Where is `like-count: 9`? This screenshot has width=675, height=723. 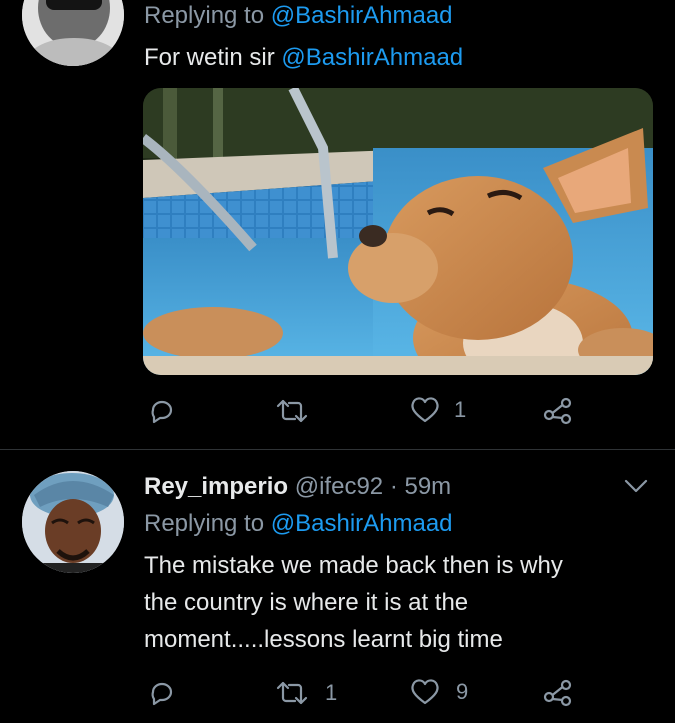 like-count: 9 is located at coordinates (462, 691).